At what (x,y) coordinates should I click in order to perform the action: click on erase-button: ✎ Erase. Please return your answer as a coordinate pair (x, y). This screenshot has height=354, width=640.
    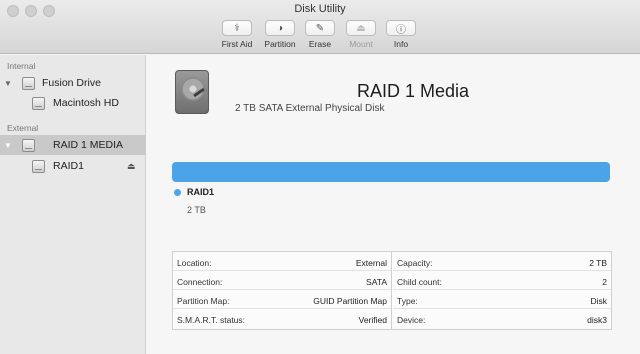
    Looking at the image, I should click on (320, 34).